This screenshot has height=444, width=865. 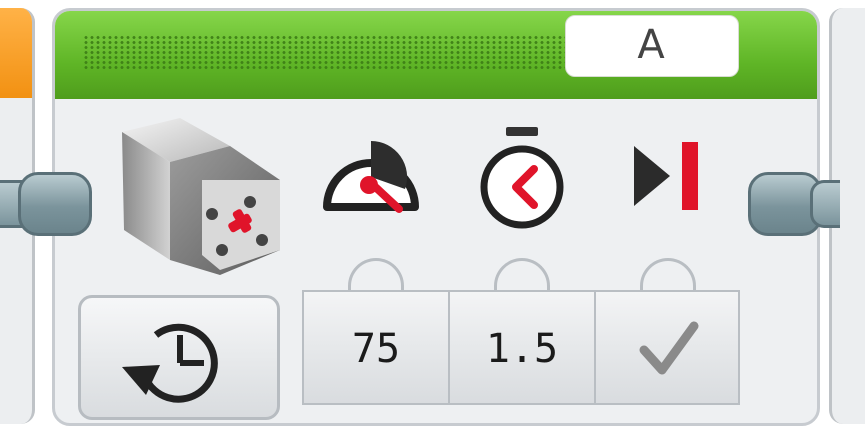 What do you see at coordinates (371, 176) in the screenshot?
I see `speedometer-icon` at bounding box center [371, 176].